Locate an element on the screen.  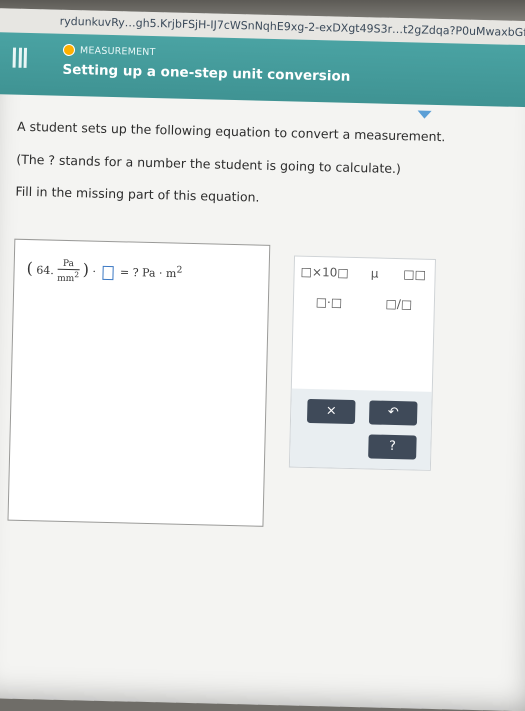
fraction-denominator: mm2 is located at coordinates (68, 277).